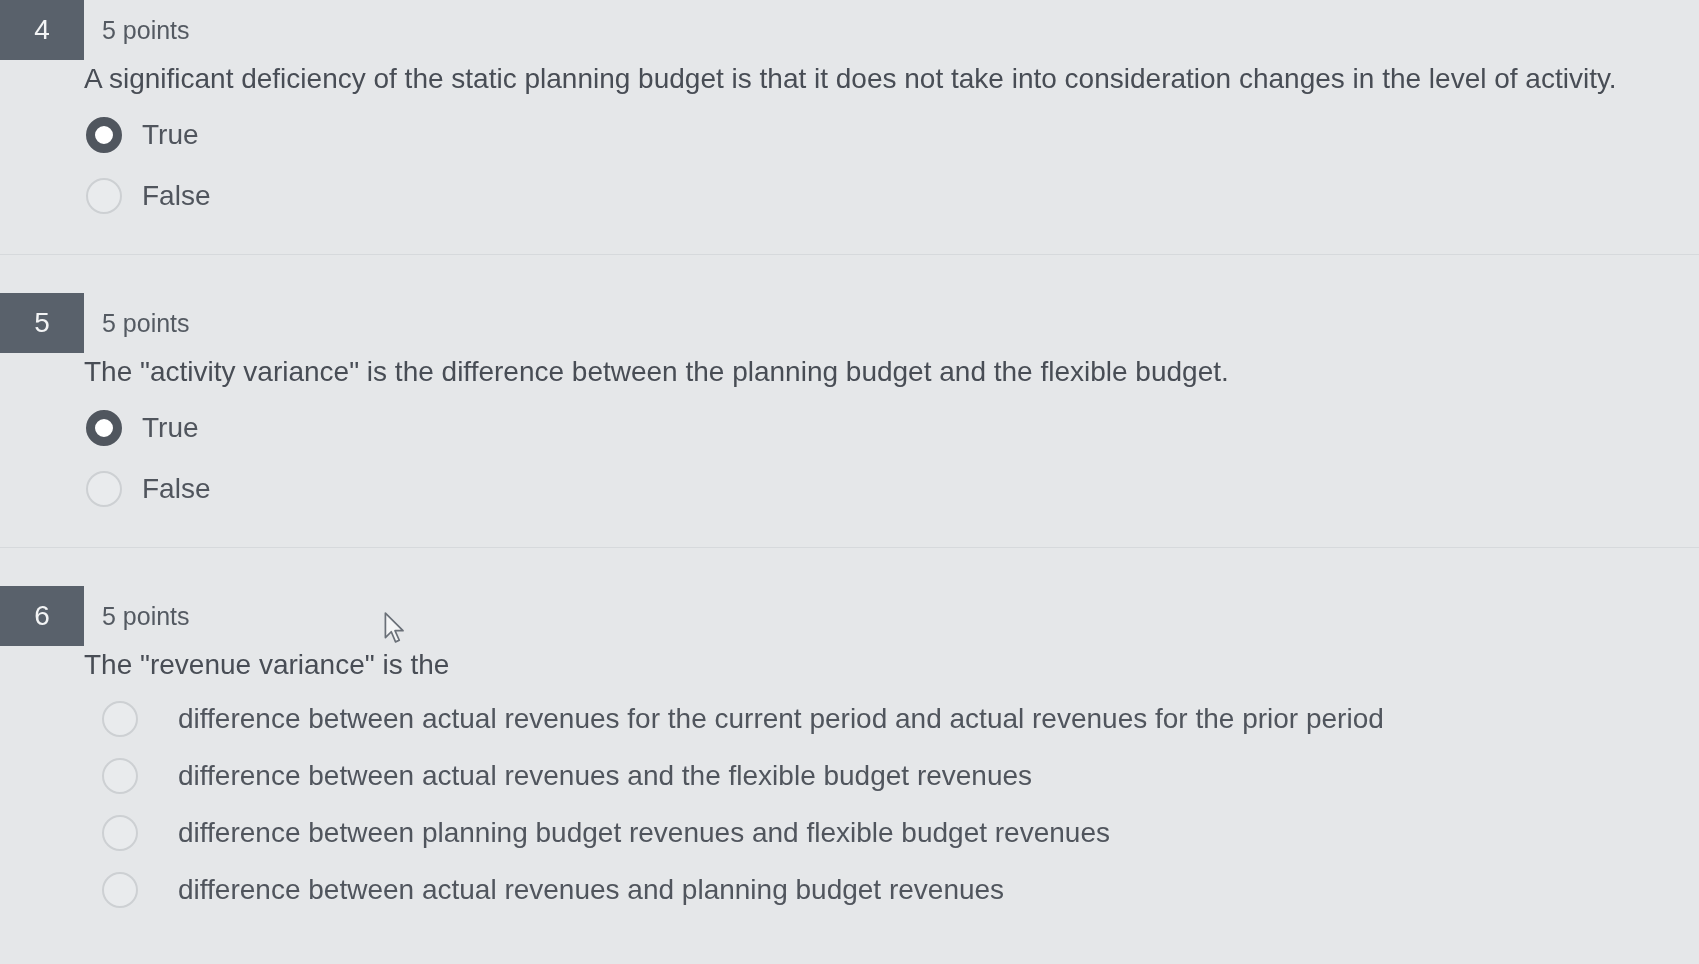  Describe the element at coordinates (605, 775) in the screenshot. I see `option-label: difference between actual revenues and the flexible budget revenues` at that location.